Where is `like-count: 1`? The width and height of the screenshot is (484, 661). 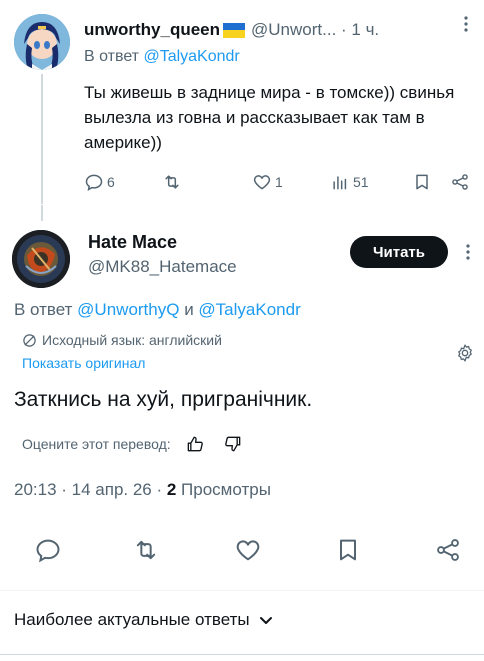
like-count: 1 is located at coordinates (279, 182).